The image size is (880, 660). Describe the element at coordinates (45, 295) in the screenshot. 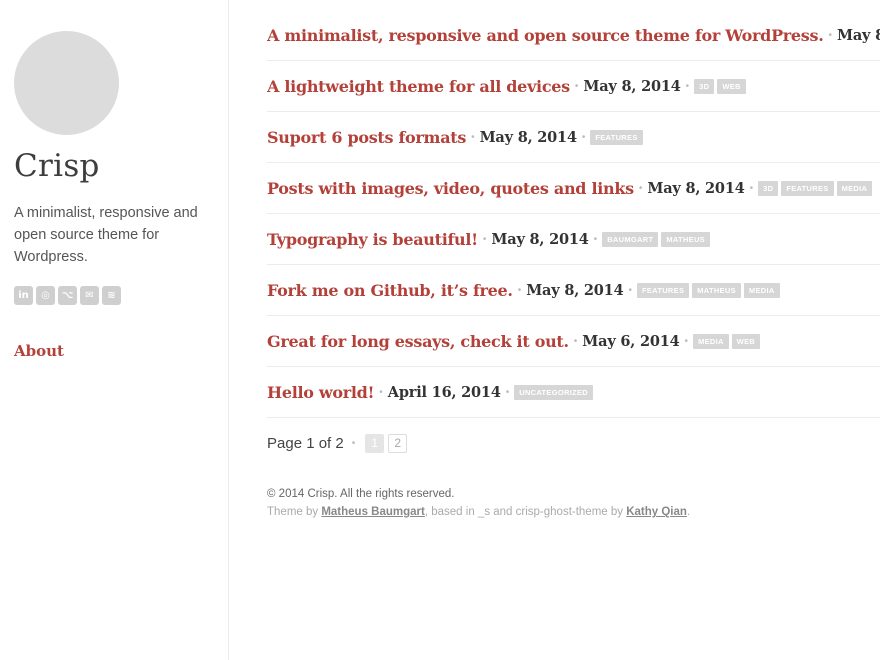

I see `instagram-icon: ◎` at that location.